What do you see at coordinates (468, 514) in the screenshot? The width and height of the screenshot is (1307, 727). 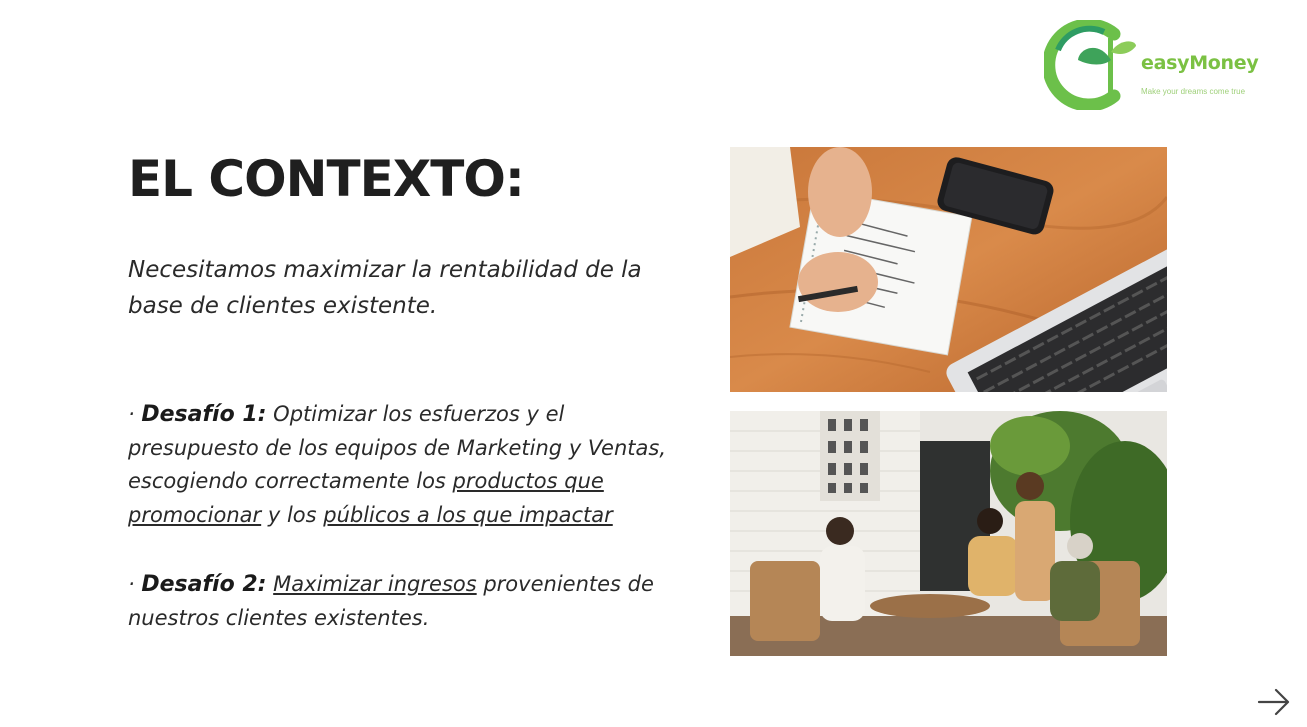 I see `challenge-1-audiences-link: públicos a los que impactar` at bounding box center [468, 514].